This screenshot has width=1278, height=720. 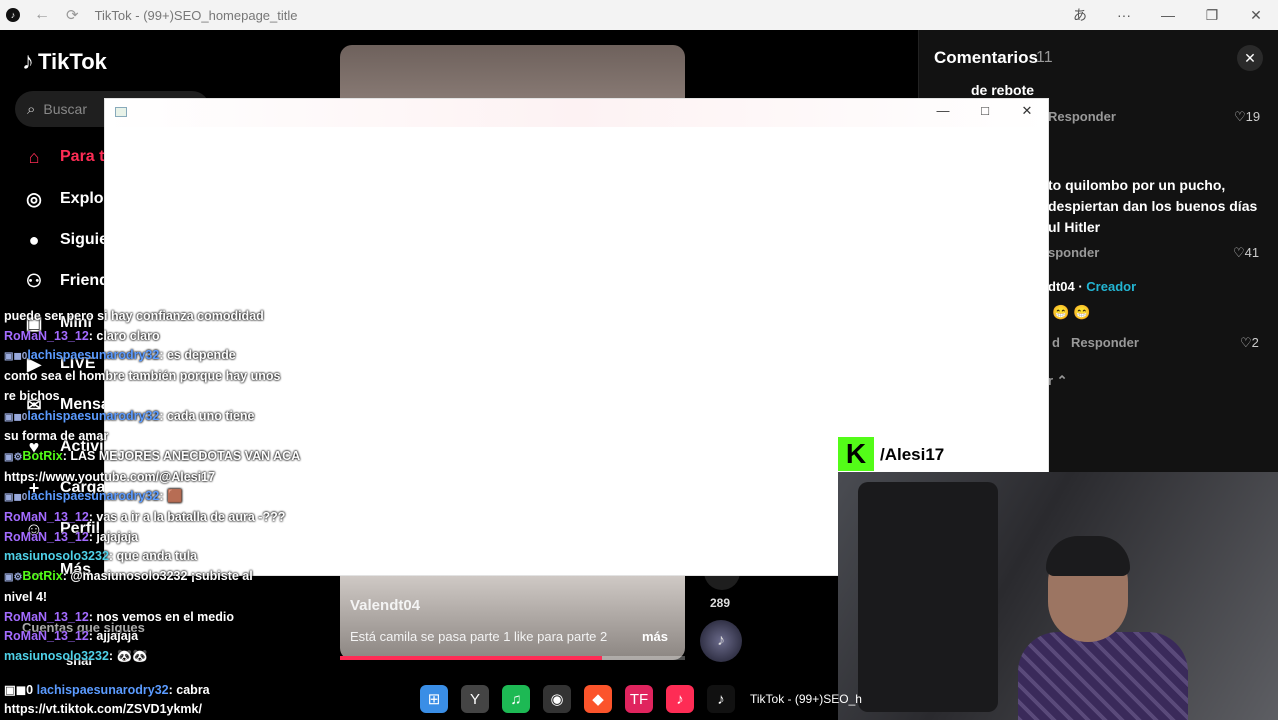 What do you see at coordinates (639, 699) in the screenshot?
I see `taskbar-tf-icon: TF` at bounding box center [639, 699].